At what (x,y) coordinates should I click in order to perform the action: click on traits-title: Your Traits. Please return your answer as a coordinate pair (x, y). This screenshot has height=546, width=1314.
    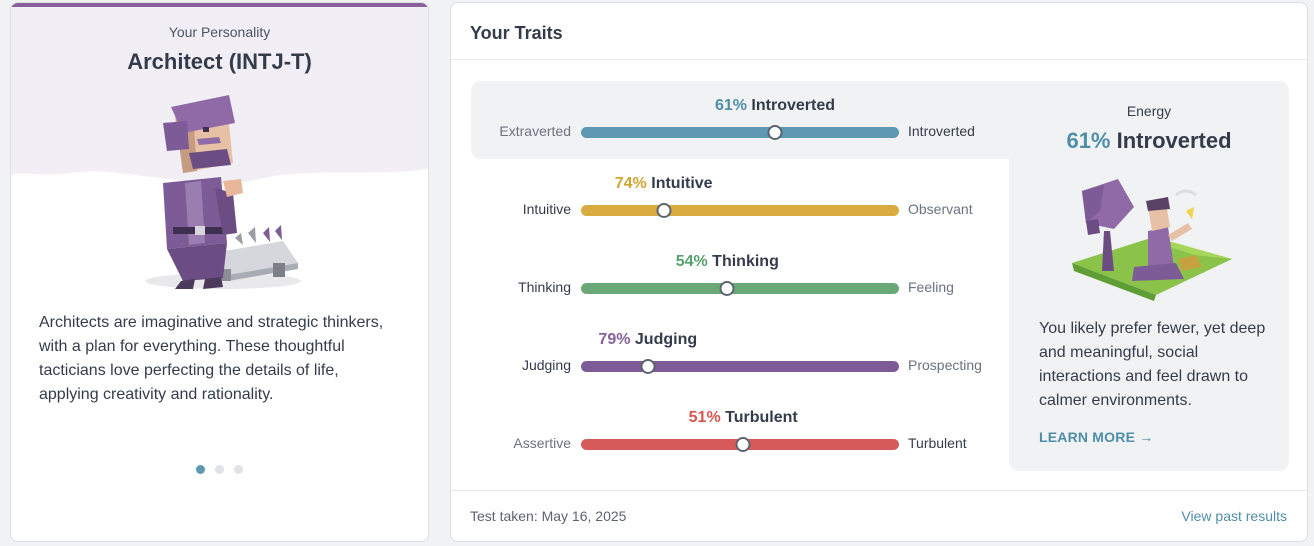
    Looking at the image, I should click on (879, 31).